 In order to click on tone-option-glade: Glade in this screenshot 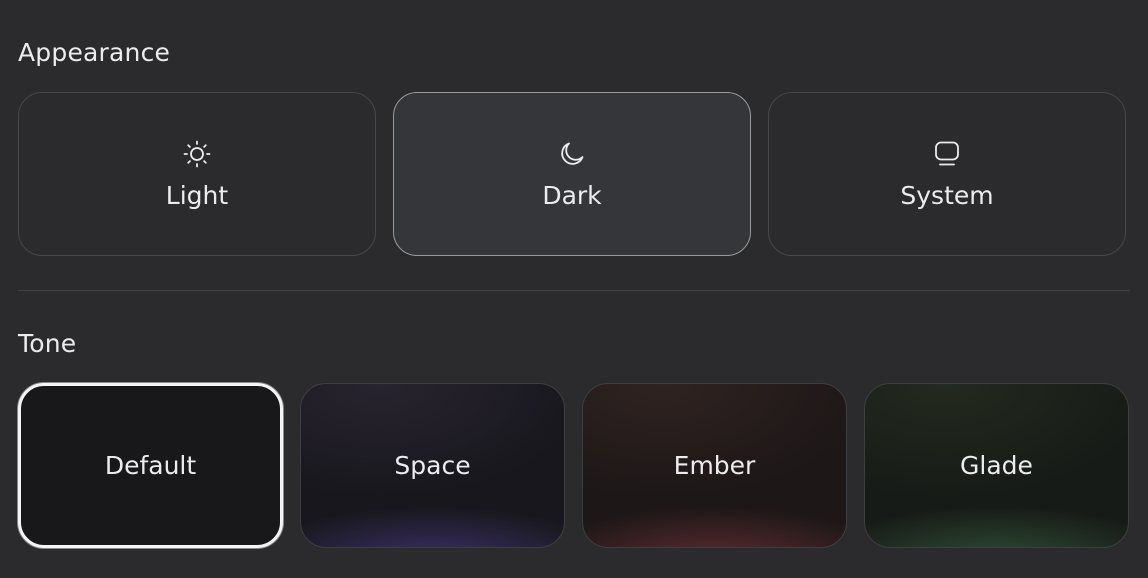, I will do `click(996, 465)`.